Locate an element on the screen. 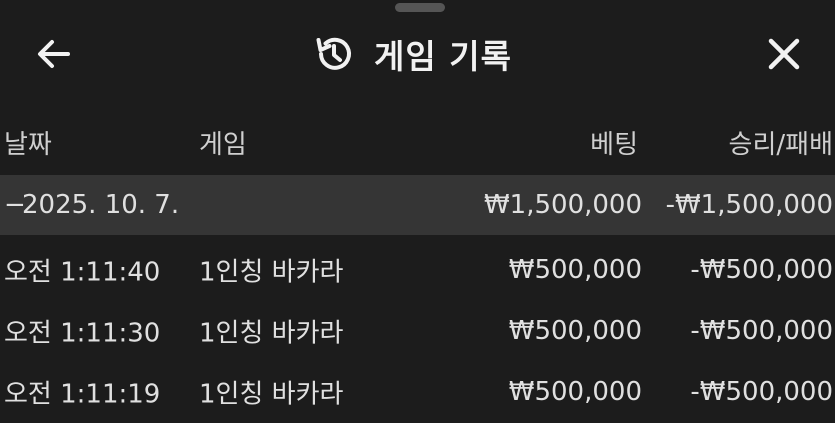 Image resolution: width=835 pixels, height=423 pixels. history-clock-icon is located at coordinates (333, 53).